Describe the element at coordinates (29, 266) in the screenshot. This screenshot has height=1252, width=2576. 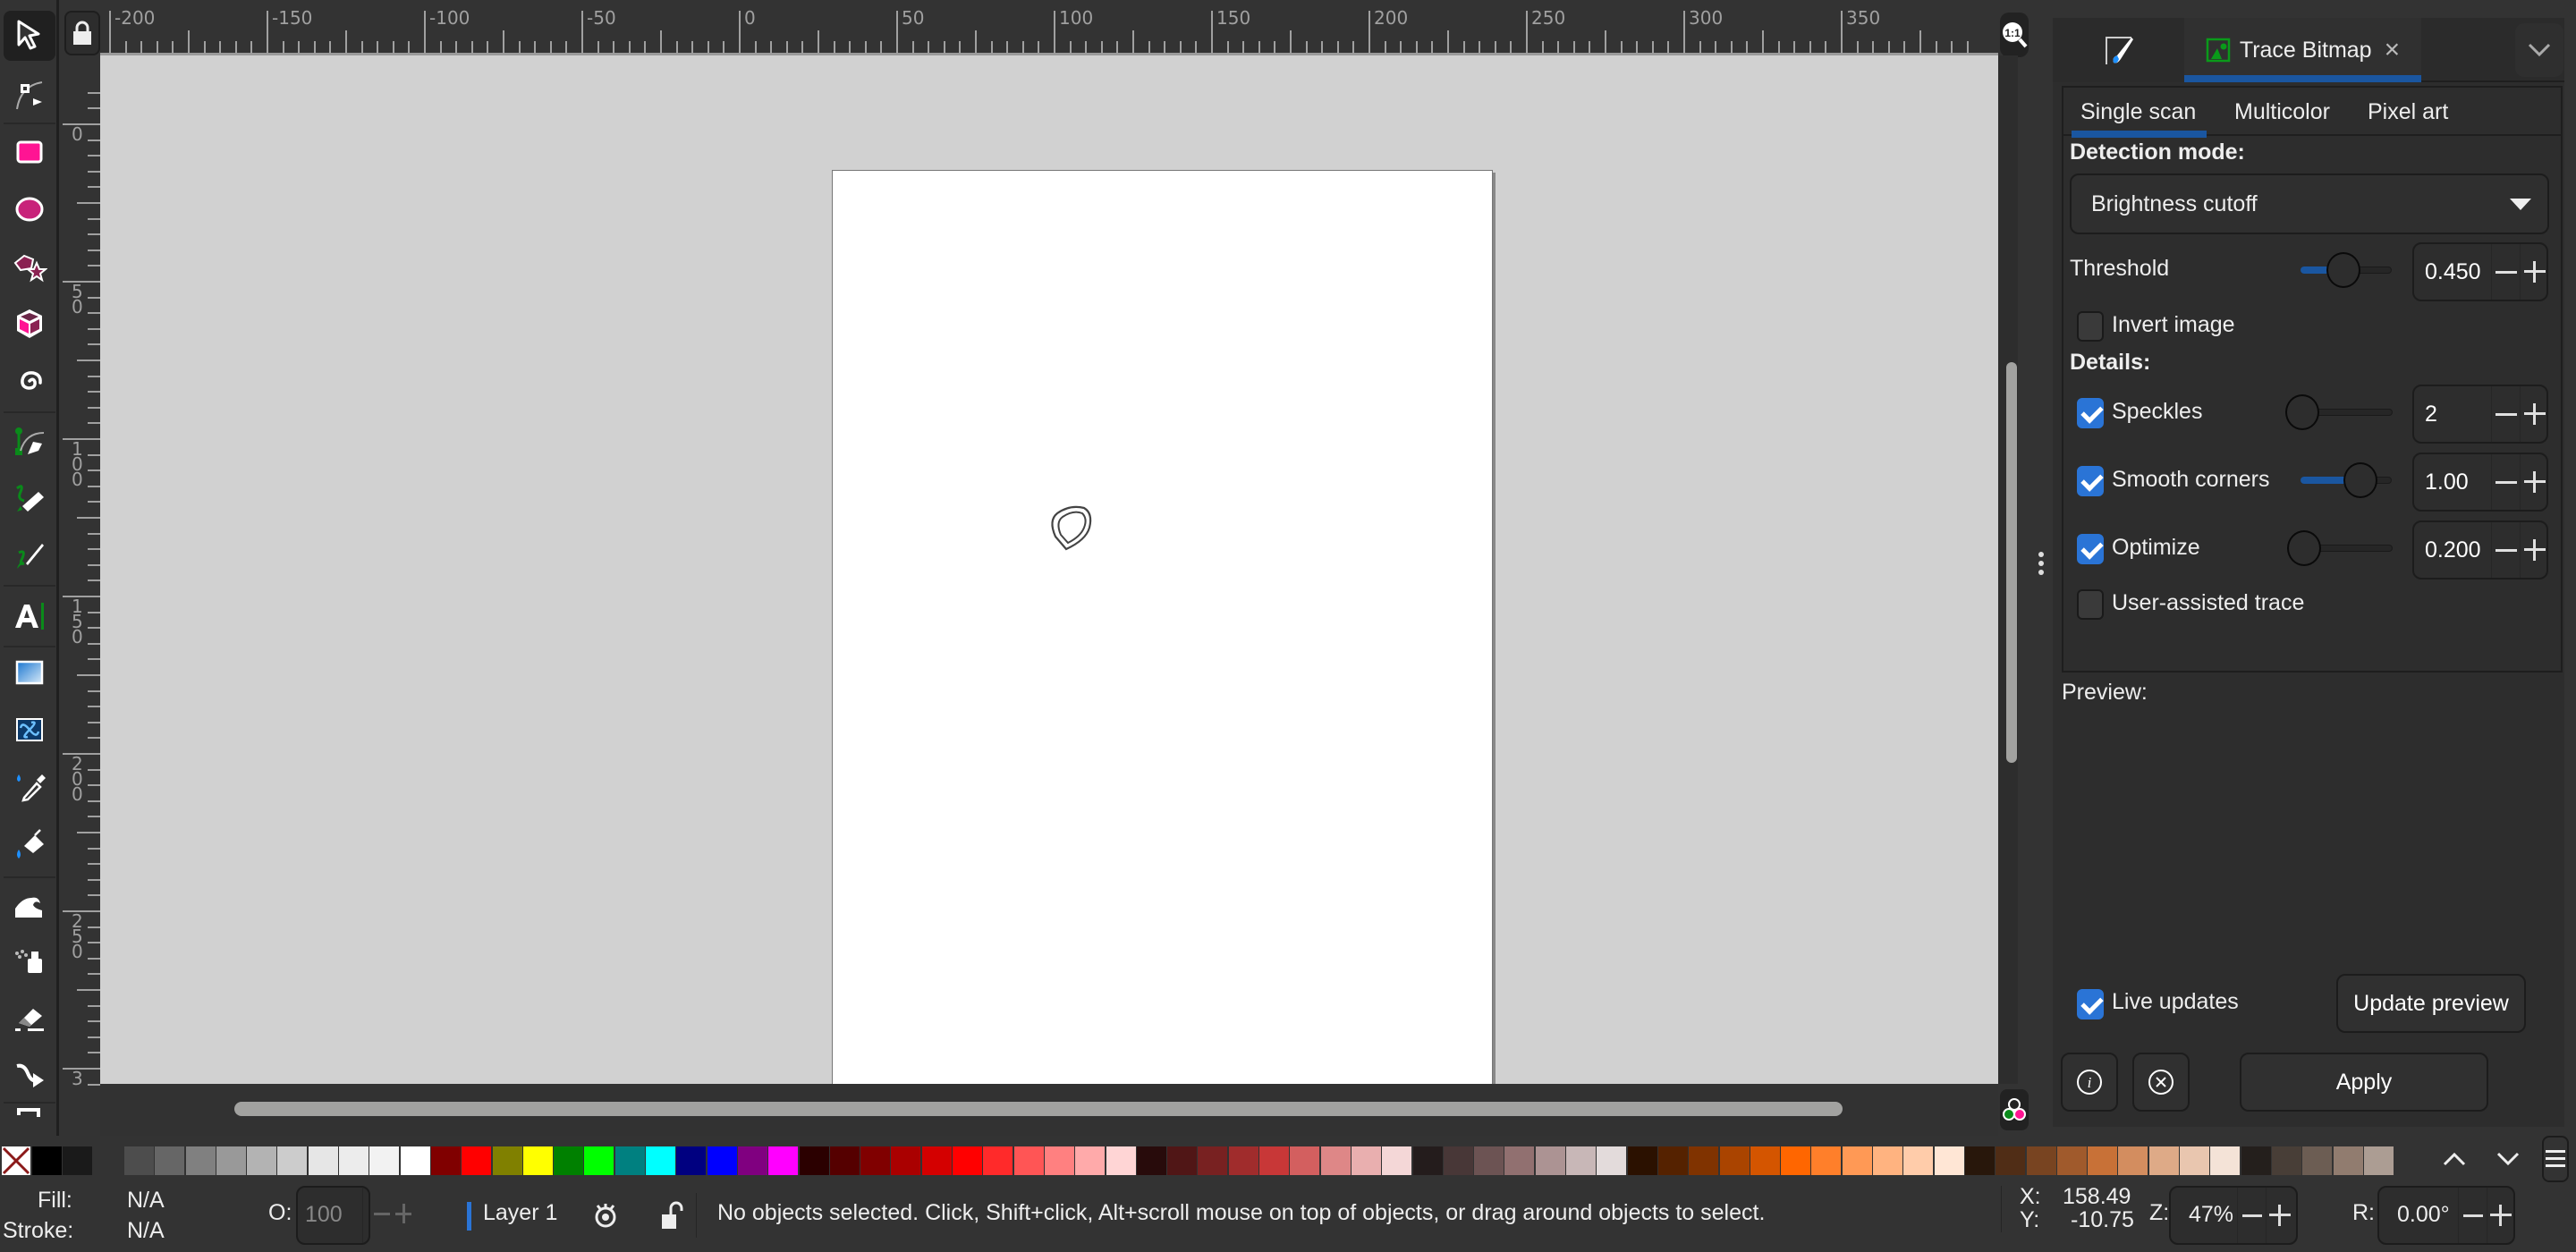
I see `star-polygon-tool` at that location.